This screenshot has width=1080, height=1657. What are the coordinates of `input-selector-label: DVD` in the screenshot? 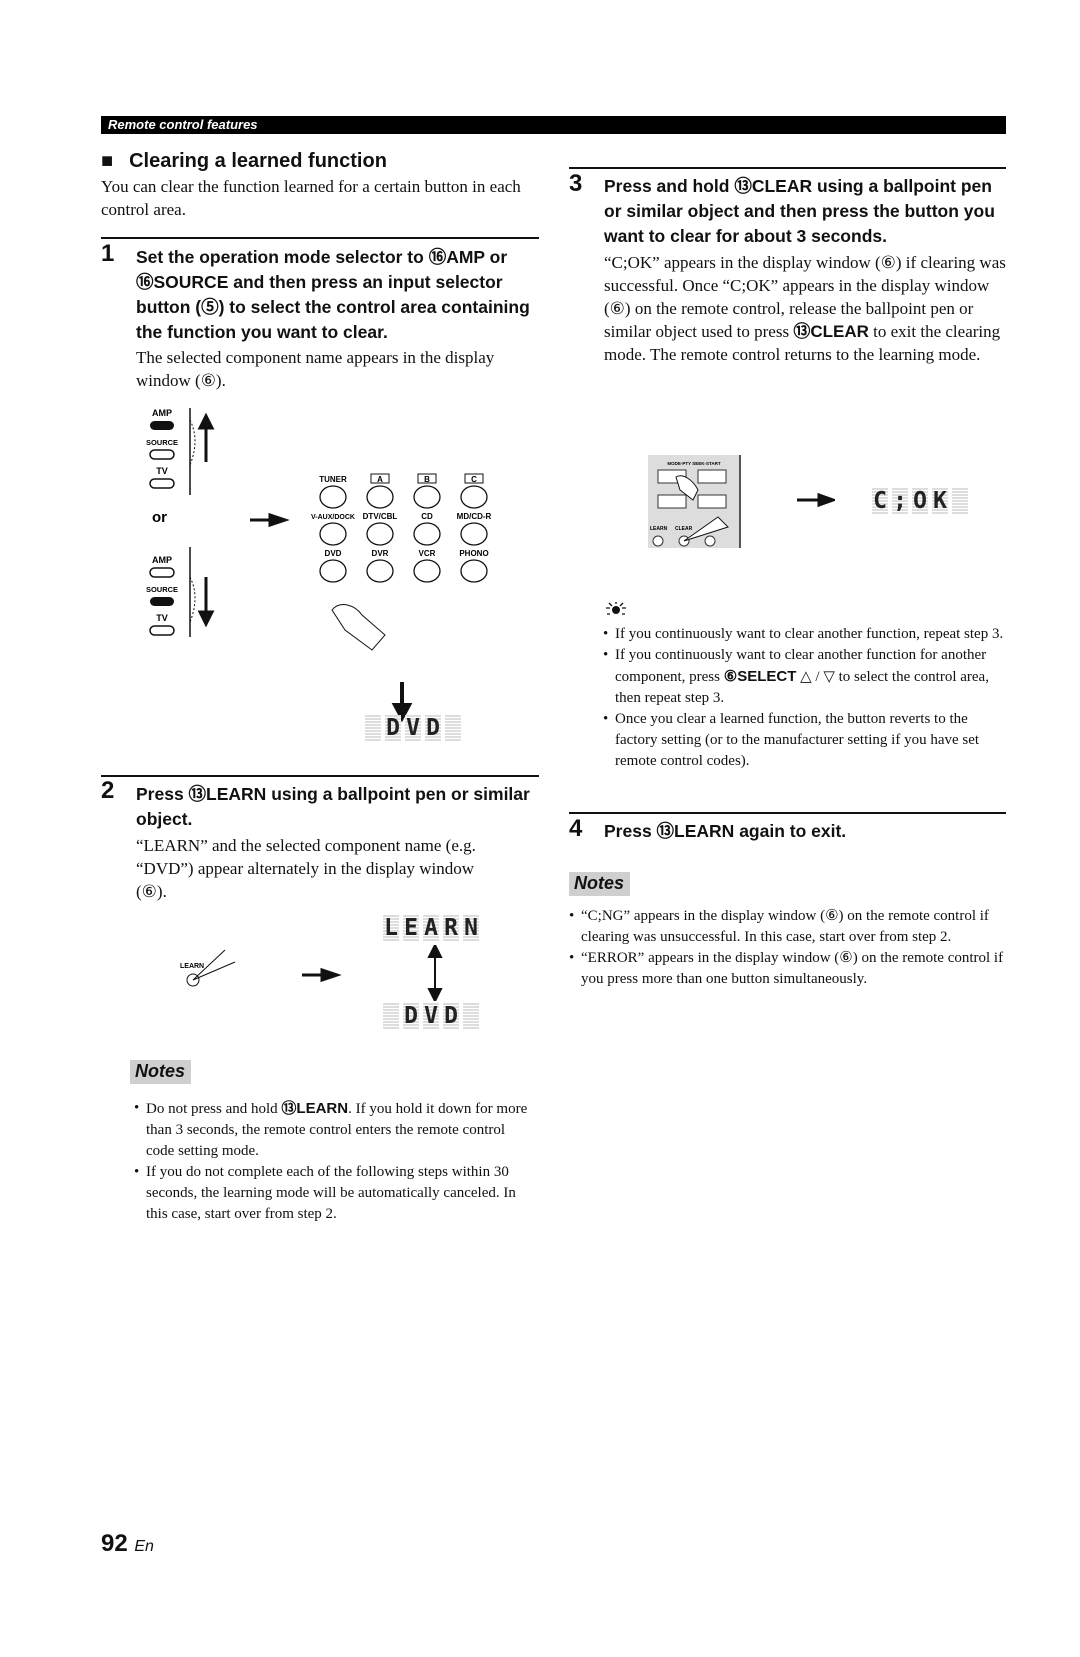 It's located at (333, 553).